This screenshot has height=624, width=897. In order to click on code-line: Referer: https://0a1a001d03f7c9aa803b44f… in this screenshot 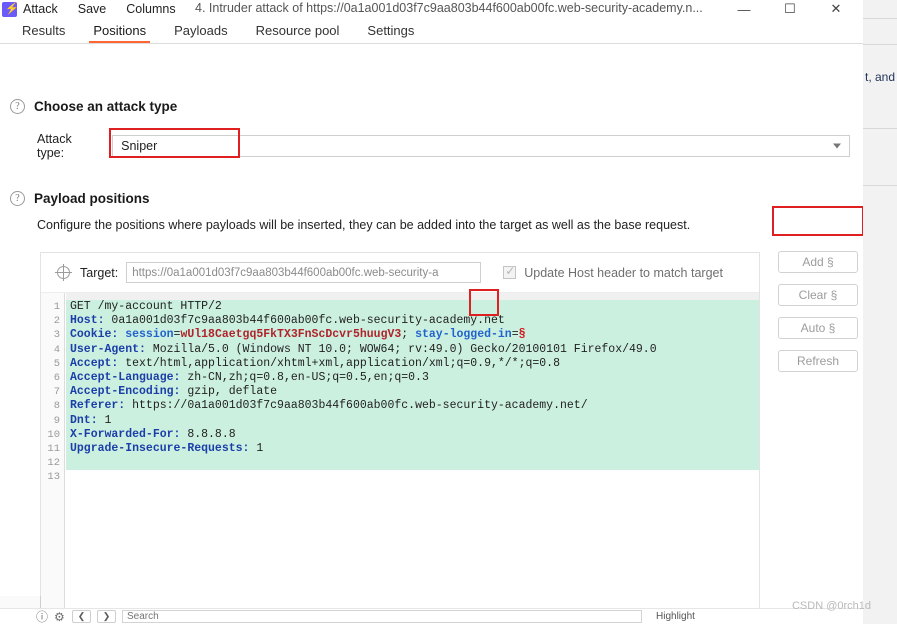, I will do `click(412, 406)`.